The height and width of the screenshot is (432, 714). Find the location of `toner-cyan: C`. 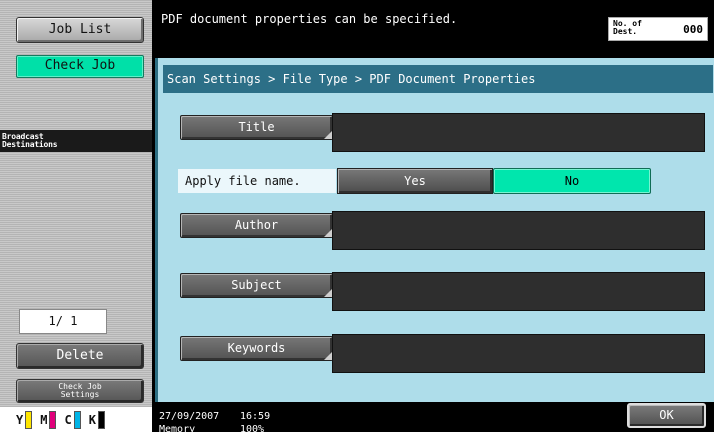

toner-cyan: C is located at coordinates (72, 419).